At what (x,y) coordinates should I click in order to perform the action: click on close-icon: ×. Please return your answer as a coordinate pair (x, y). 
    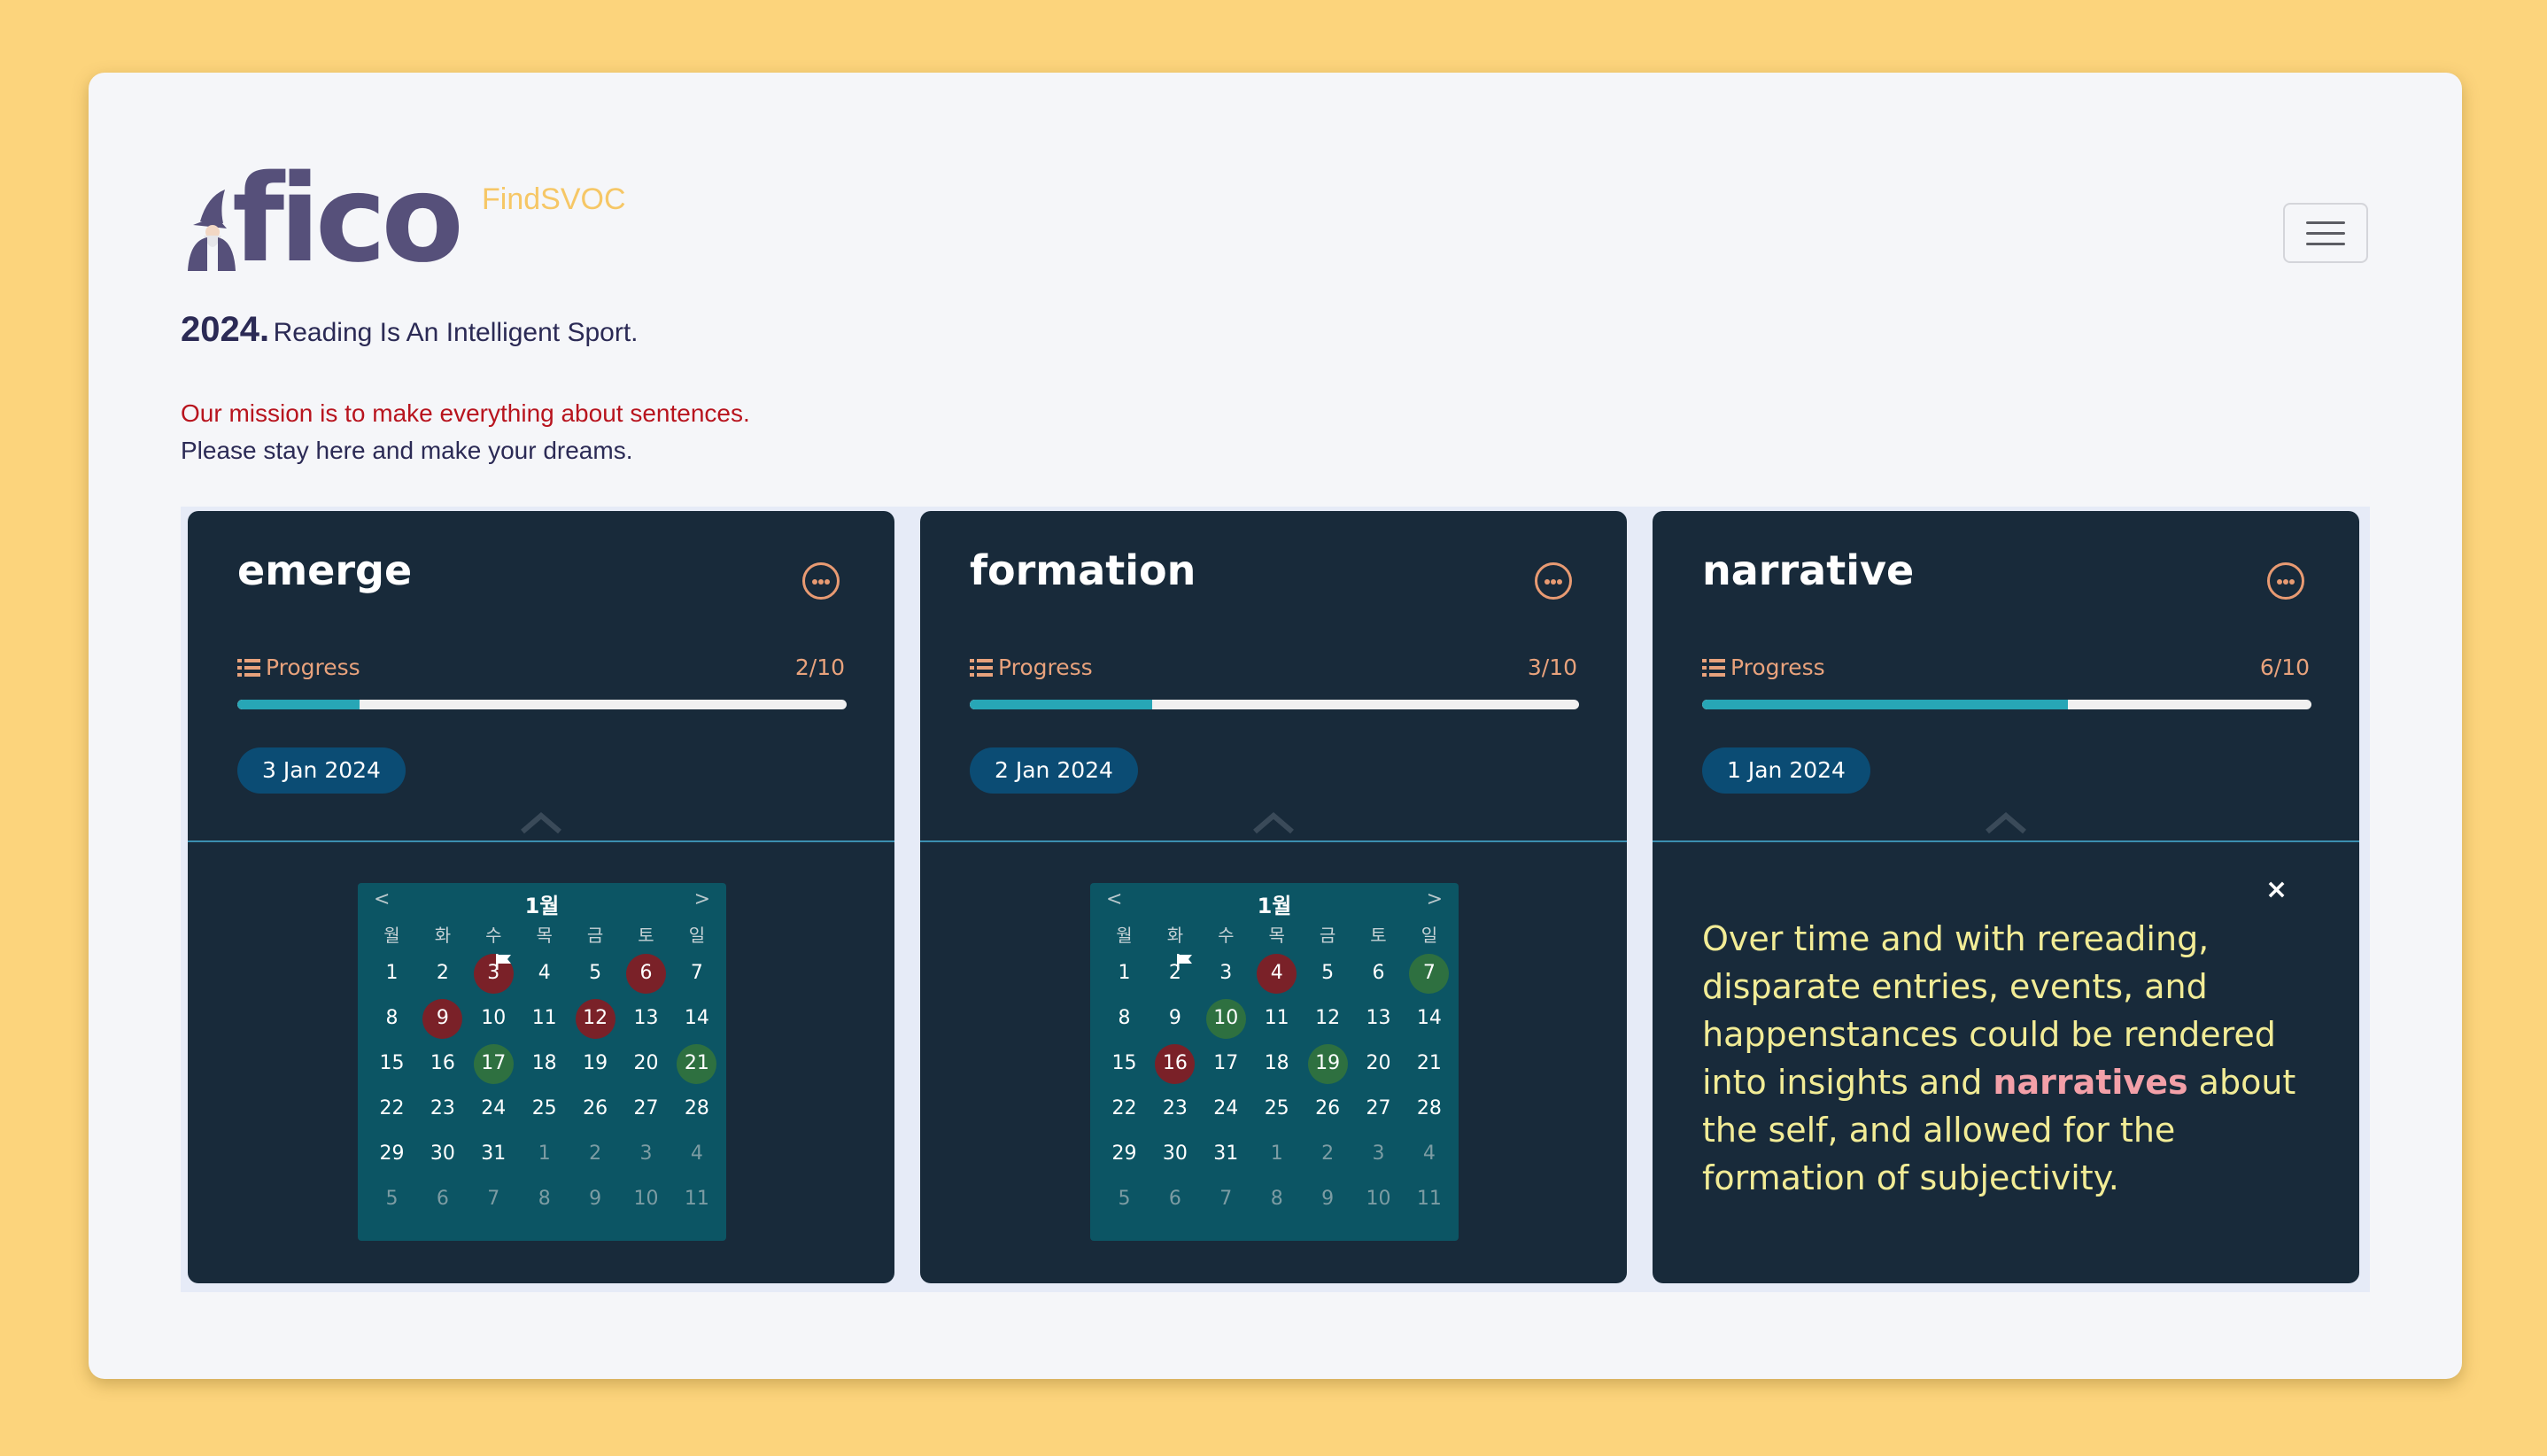
    Looking at the image, I should click on (2277, 889).